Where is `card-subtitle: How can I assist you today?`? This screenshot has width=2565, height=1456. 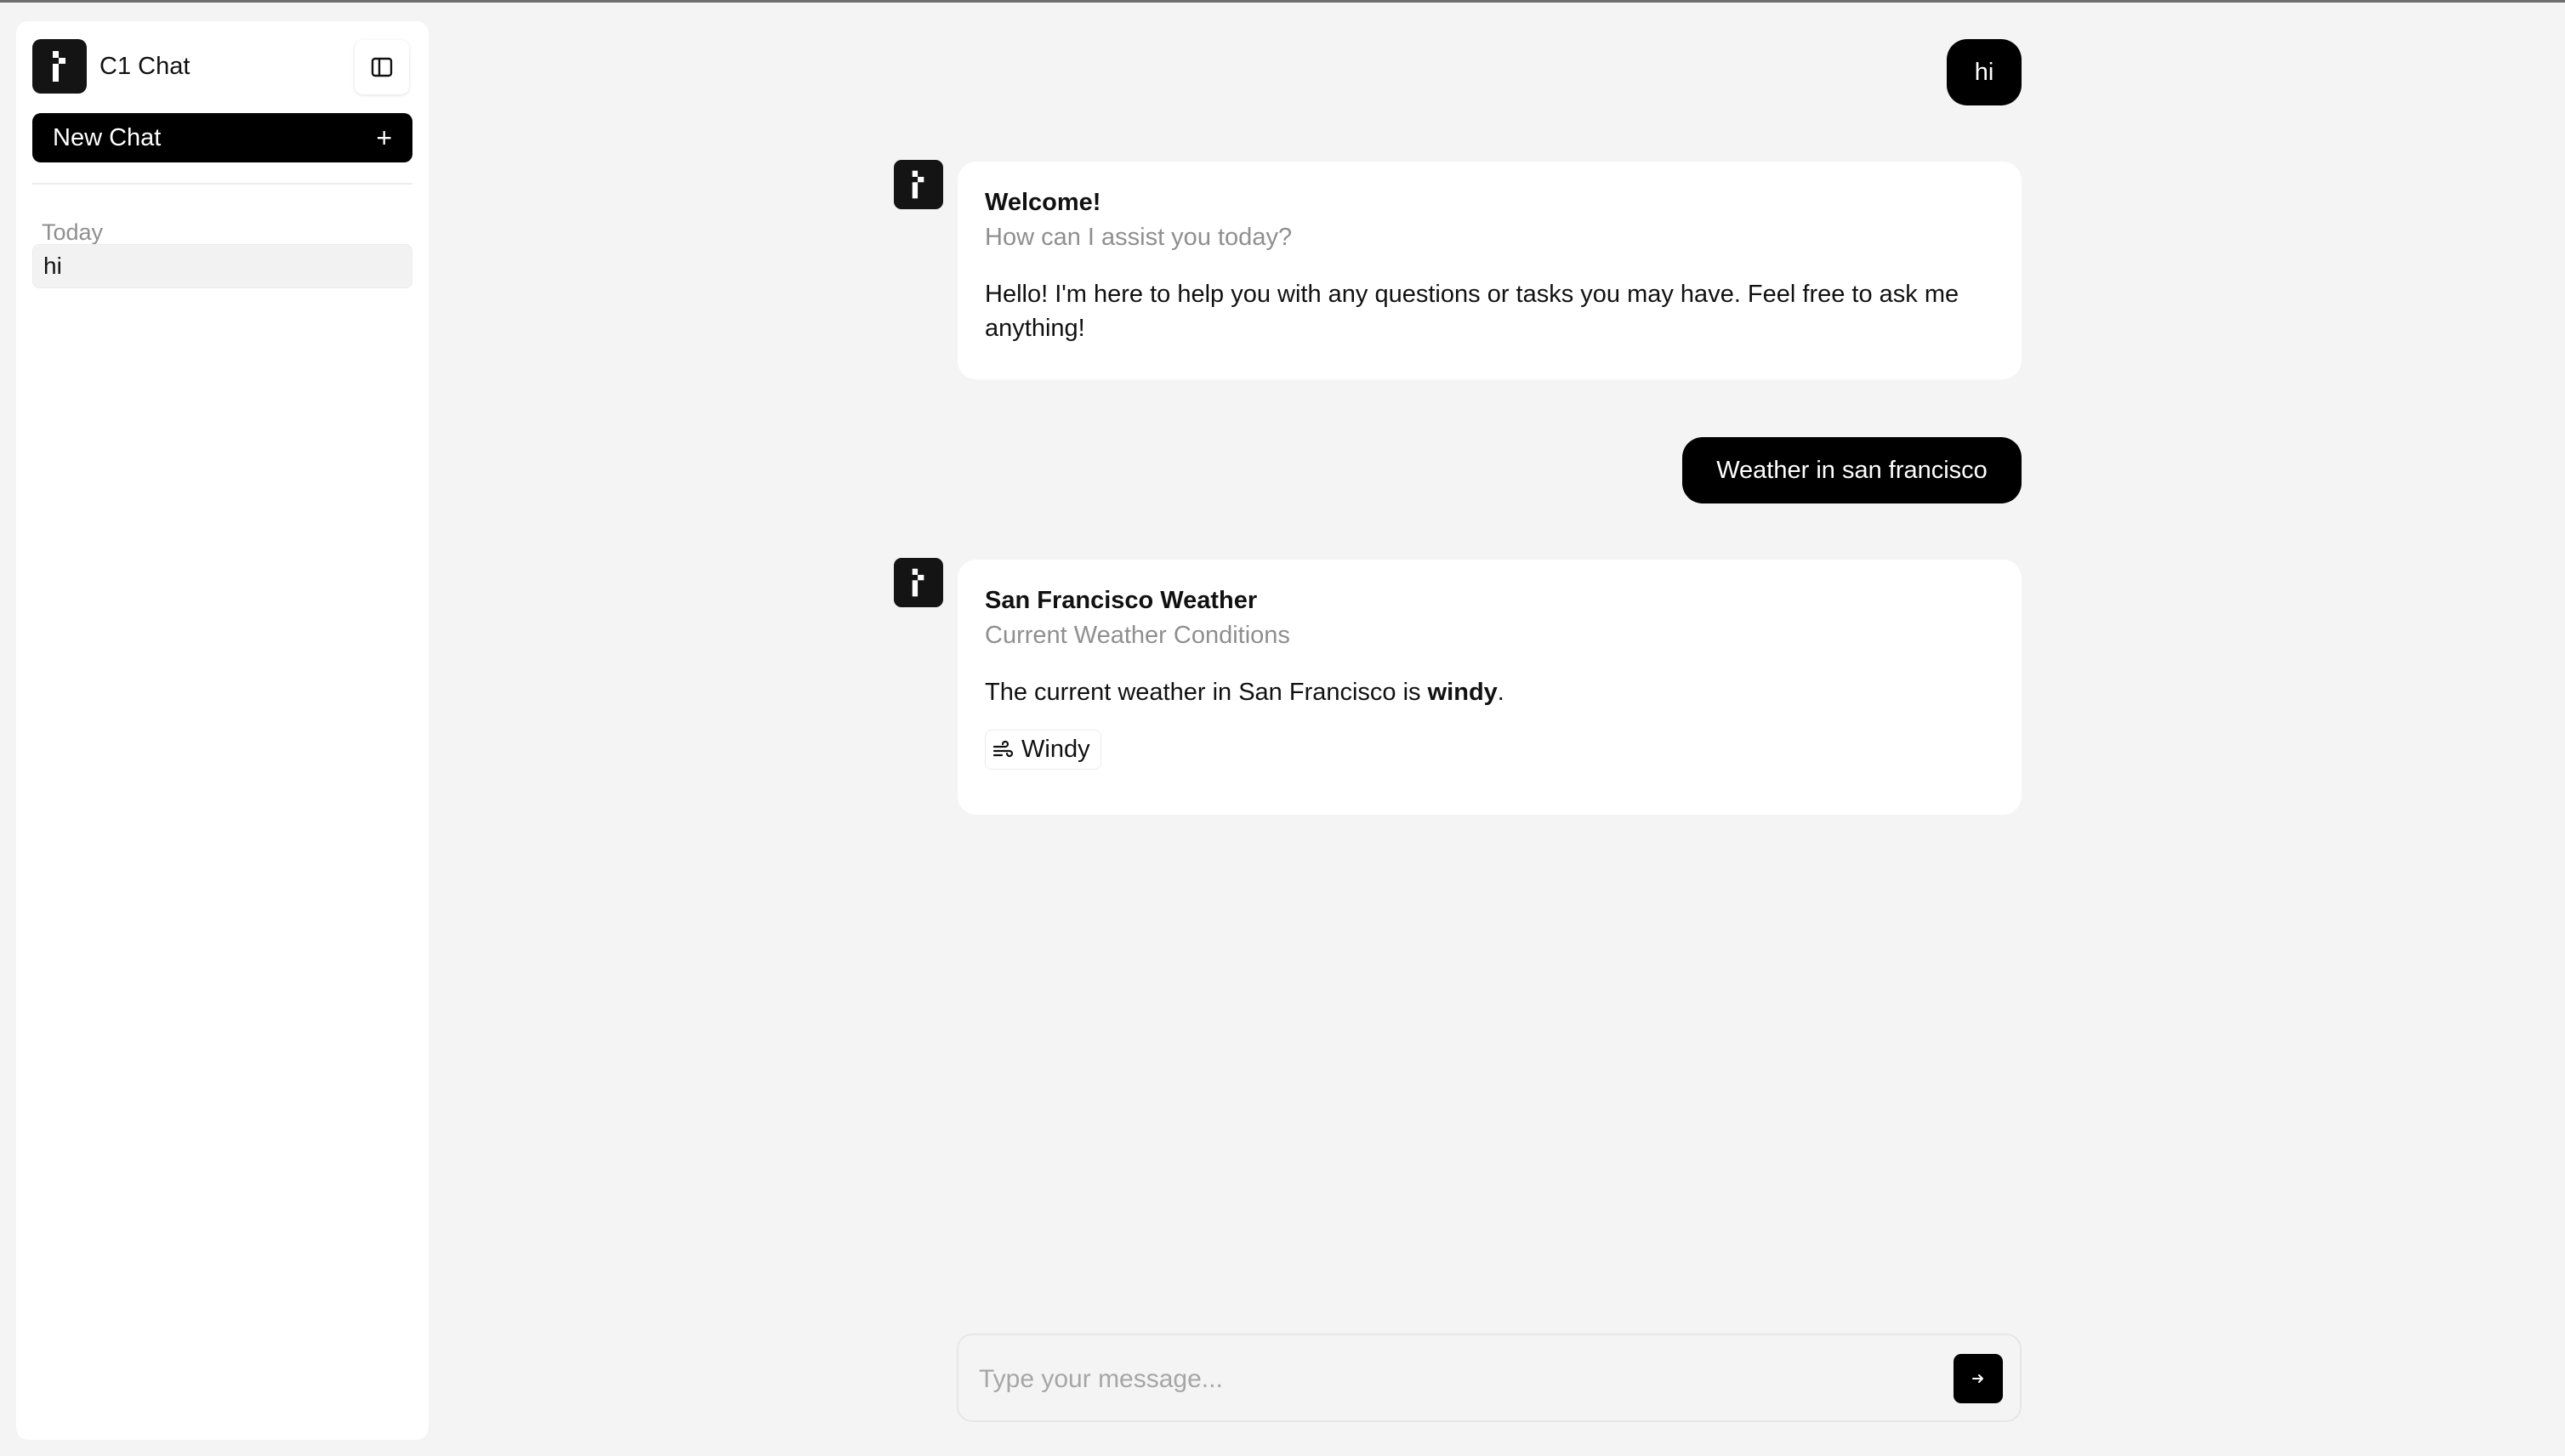
card-subtitle: How can I assist you today? is located at coordinates (1139, 237).